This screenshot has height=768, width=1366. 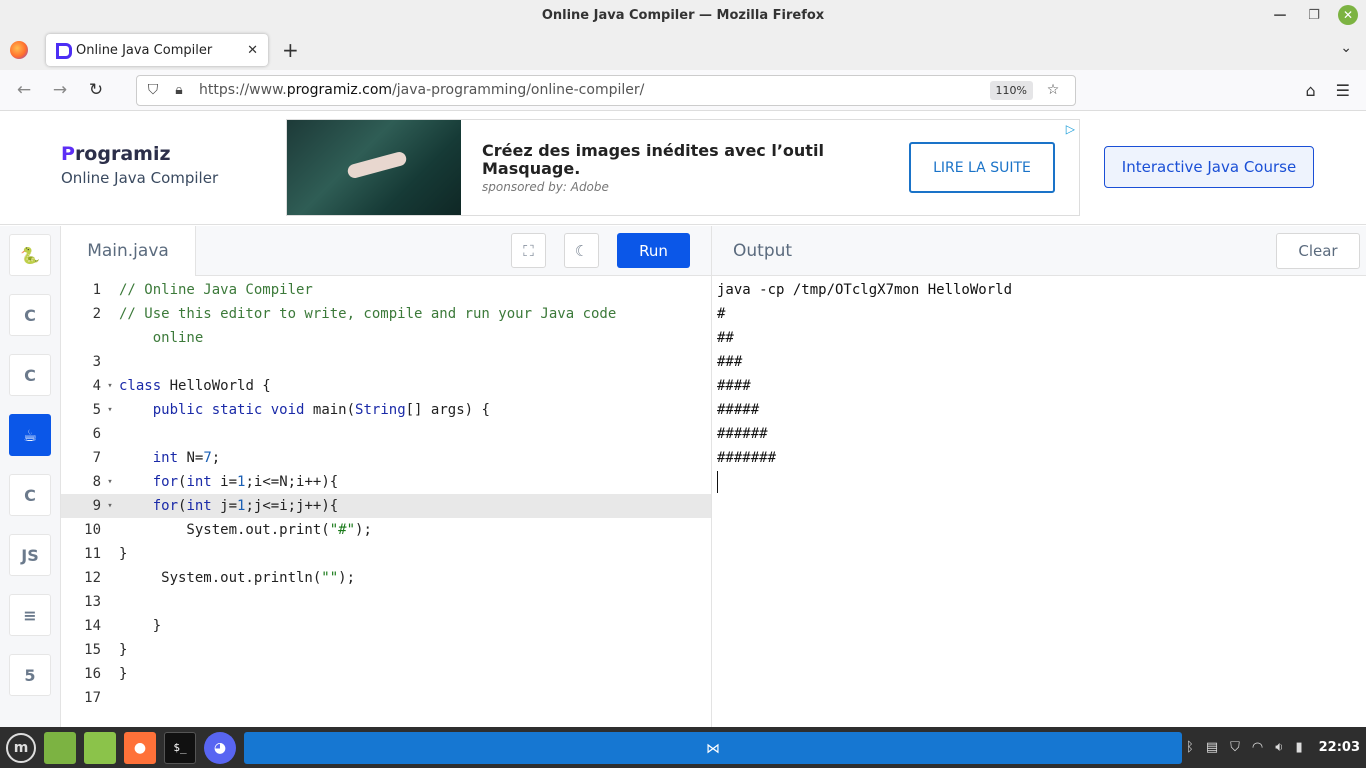 I want to click on line-number: 11, so click(x=92, y=554).